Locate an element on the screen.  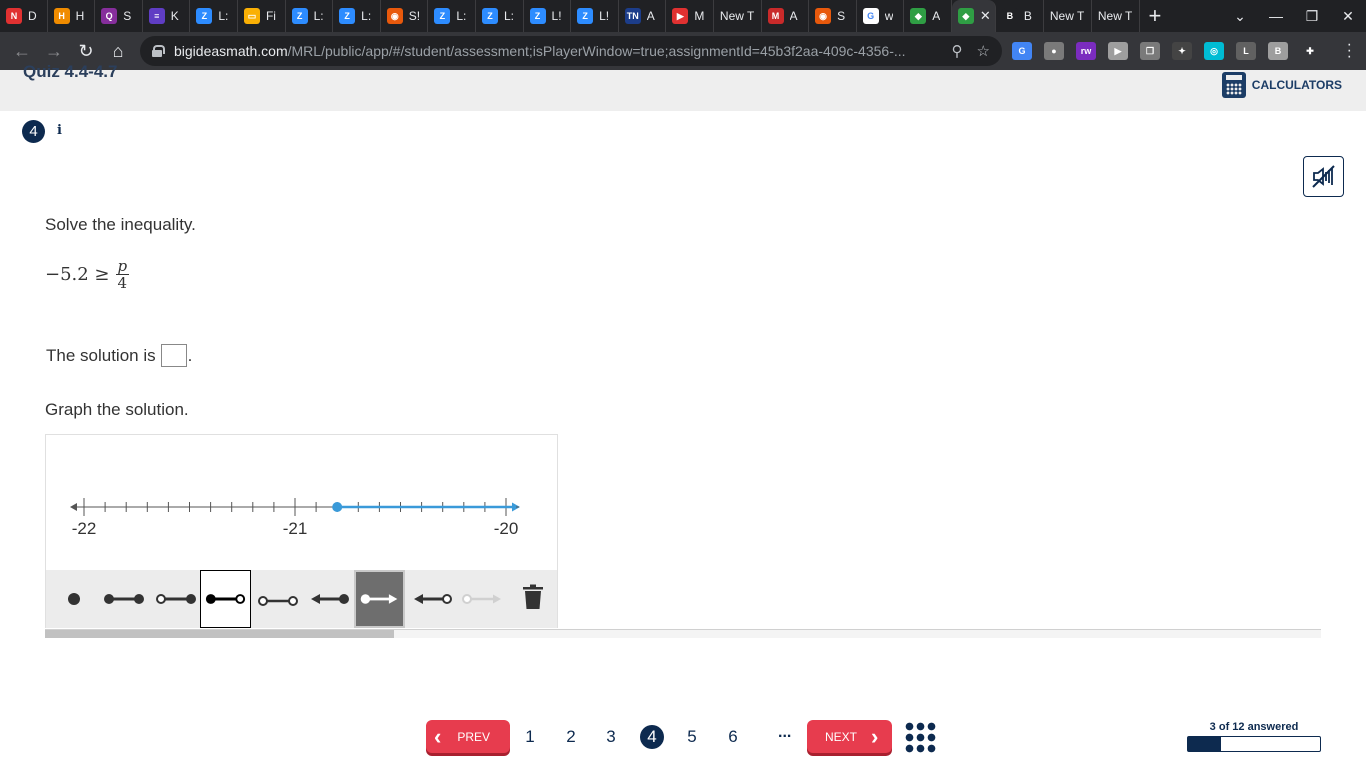
close-window-icon: ✕ is located at coordinates (1348, 16).